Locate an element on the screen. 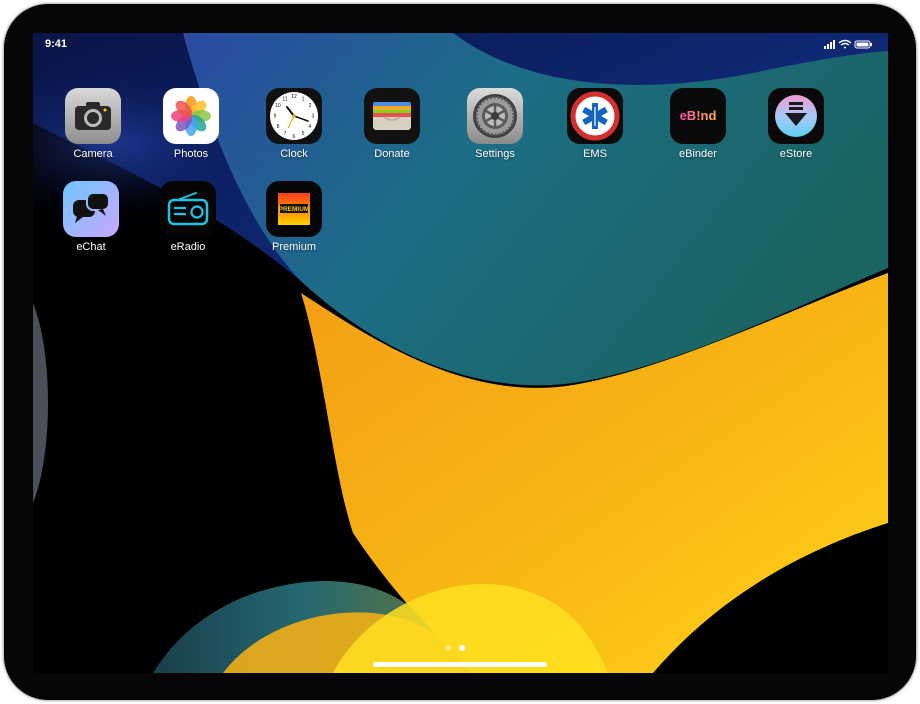 This screenshot has width=920, height=704. ebinder-logo-icon: eB!nd is located at coordinates (698, 116).